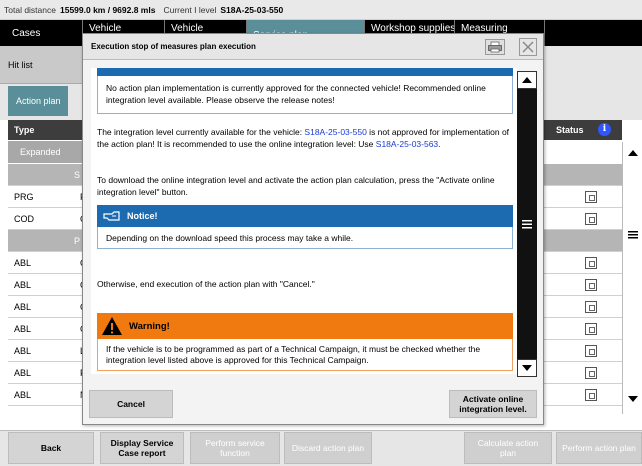 This screenshot has height=466, width=642. I want to click on dialog-scroll-down, so click(527, 368).